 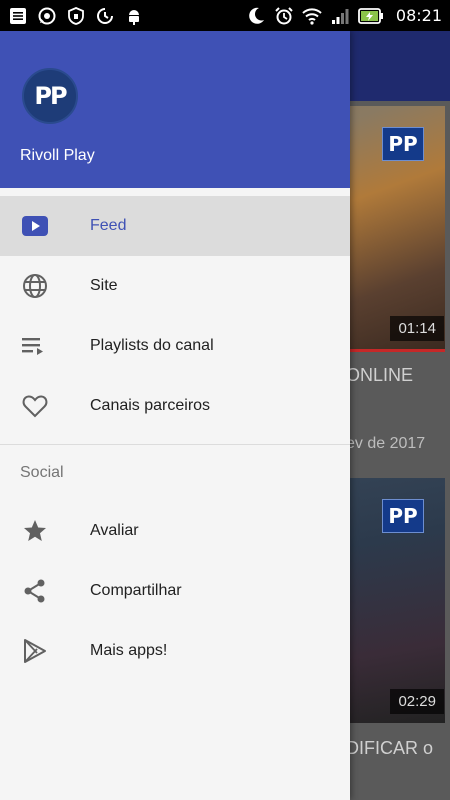 What do you see at coordinates (35, 591) in the screenshot?
I see `share-icon` at bounding box center [35, 591].